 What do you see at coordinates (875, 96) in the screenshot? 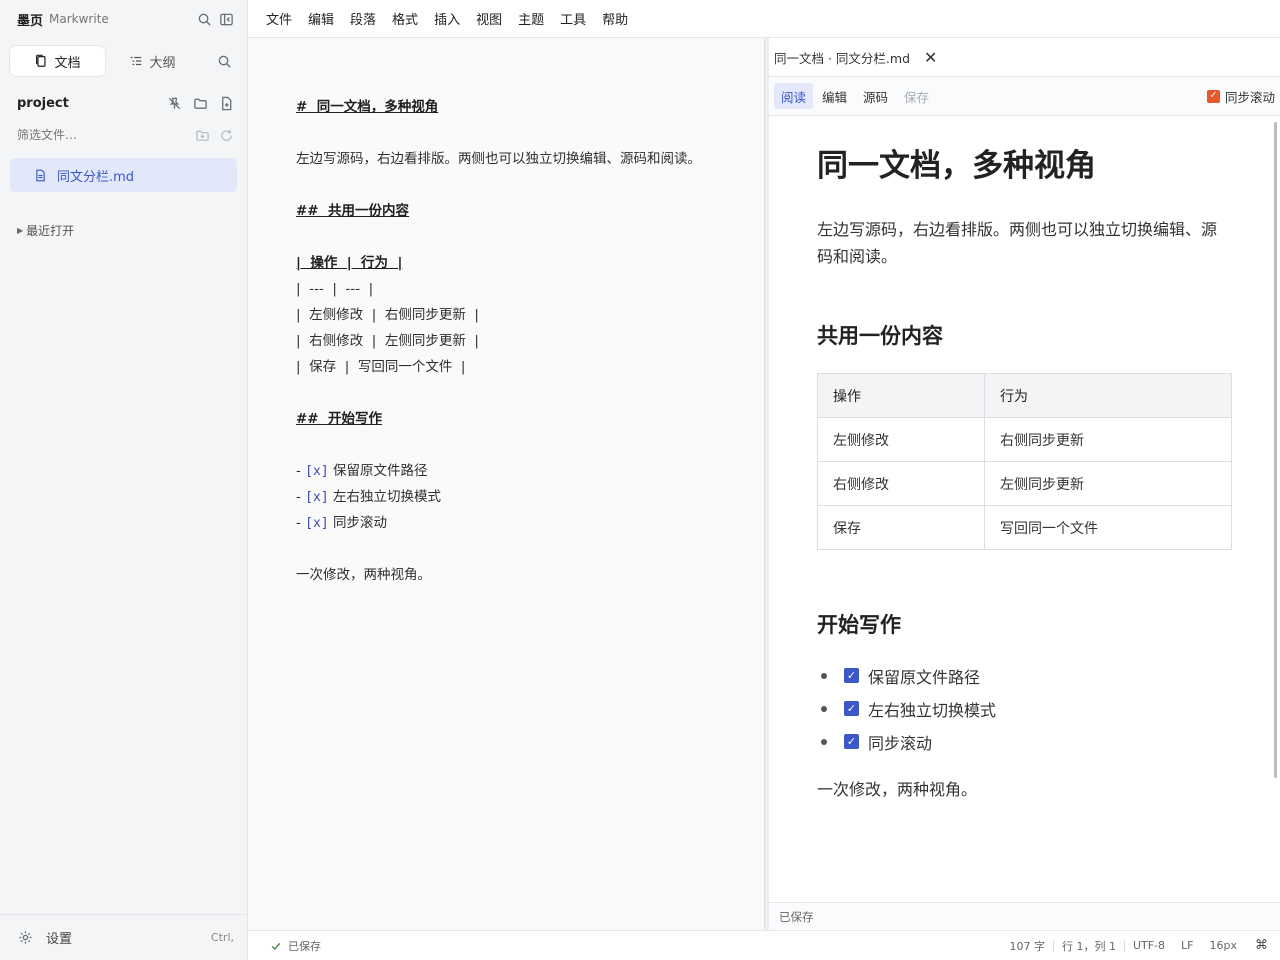
I see `mode-source-button: 源码` at bounding box center [875, 96].